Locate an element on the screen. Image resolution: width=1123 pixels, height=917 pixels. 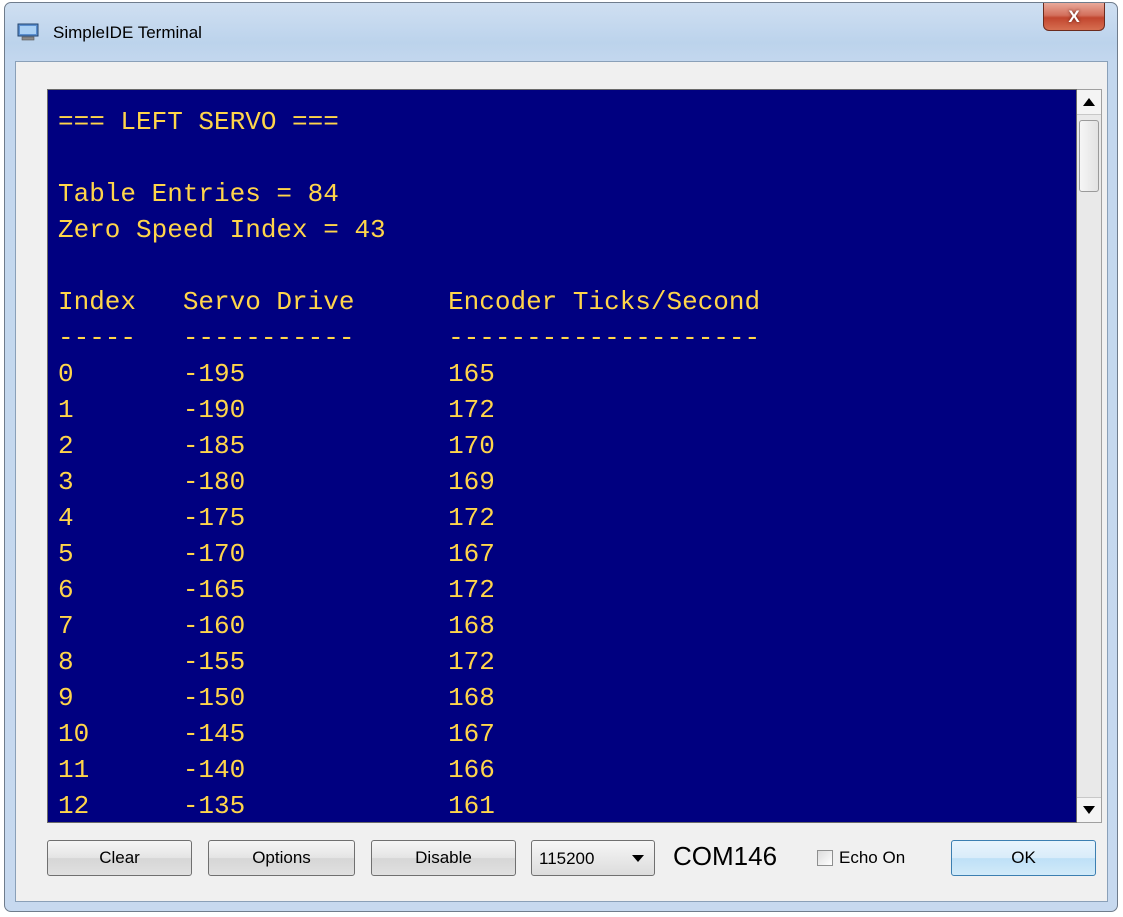
title-bar: SimpleIDE Terminal X is located at coordinates (561, 32).